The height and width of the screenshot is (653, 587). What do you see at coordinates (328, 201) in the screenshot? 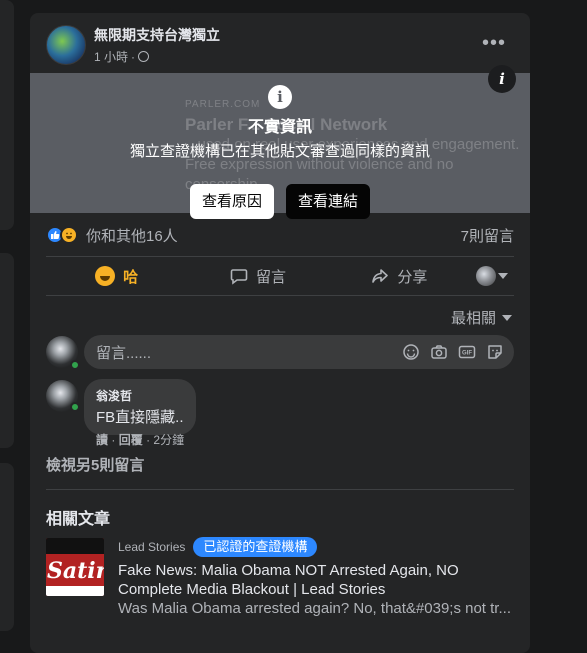
I see `see-link-button: 查看連結` at bounding box center [328, 201].